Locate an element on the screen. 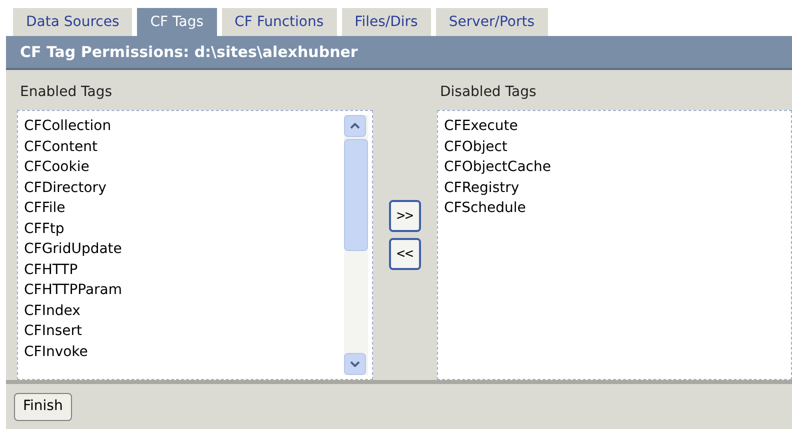 The width and height of the screenshot is (792, 429). scrollbar is located at coordinates (356, 245).